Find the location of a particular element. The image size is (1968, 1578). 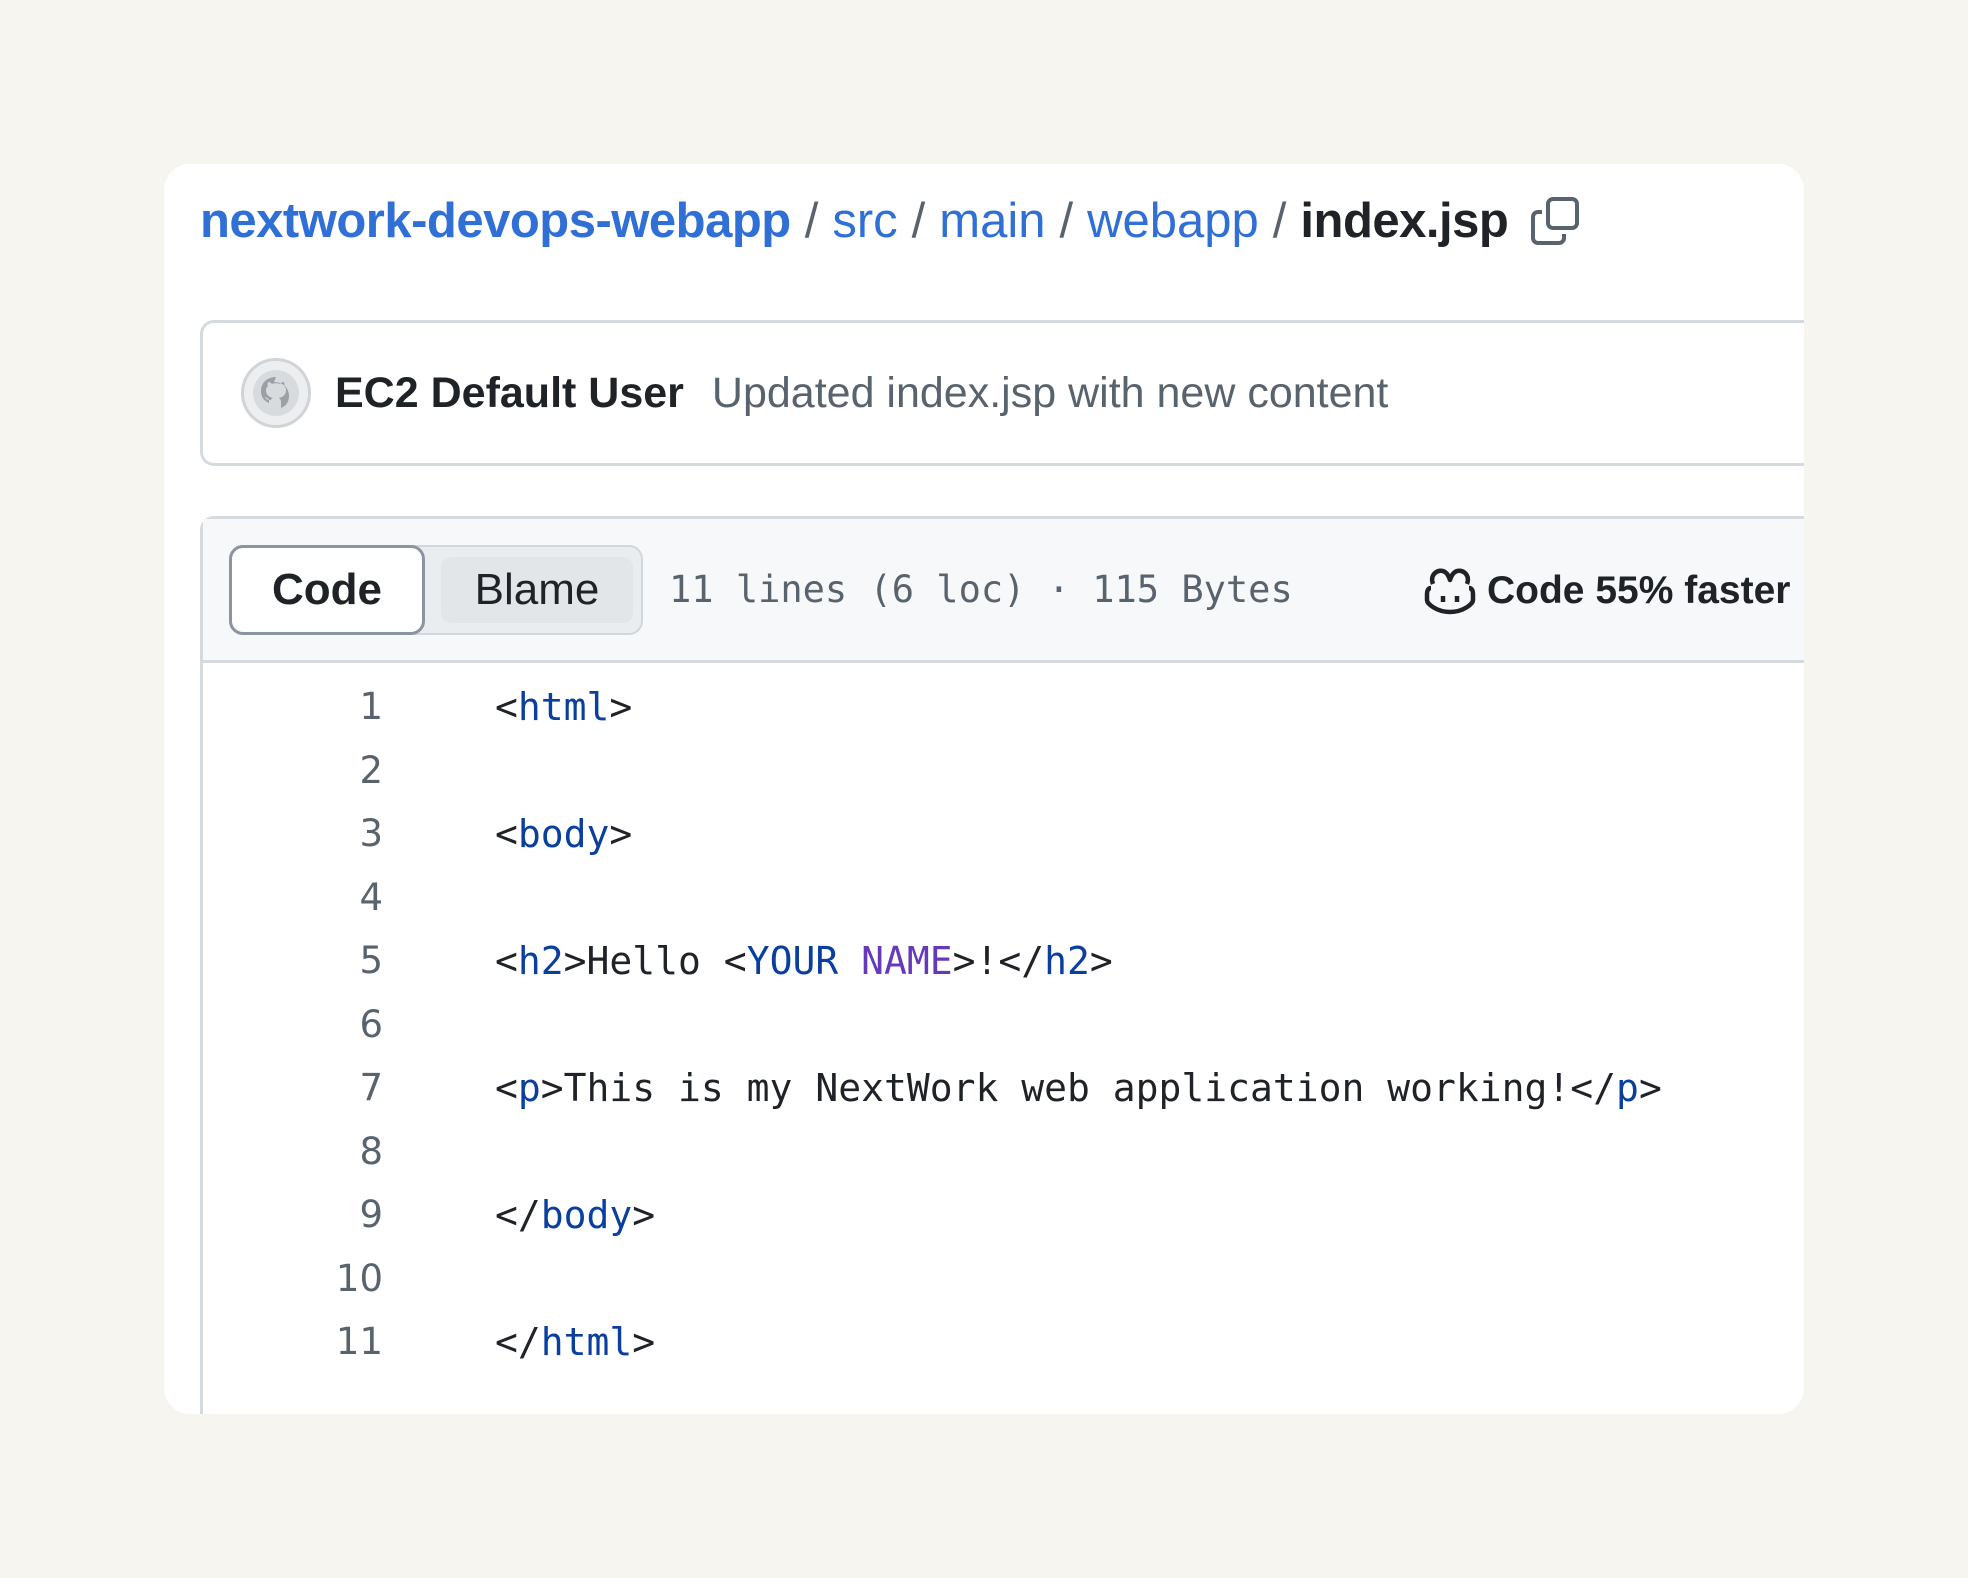

line-number: 4 is located at coordinates (293, 897).